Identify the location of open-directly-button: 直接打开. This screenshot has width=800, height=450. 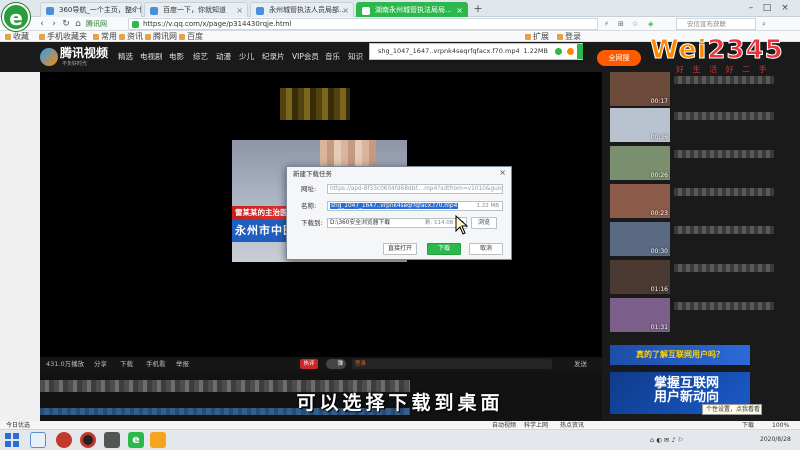
(400, 249).